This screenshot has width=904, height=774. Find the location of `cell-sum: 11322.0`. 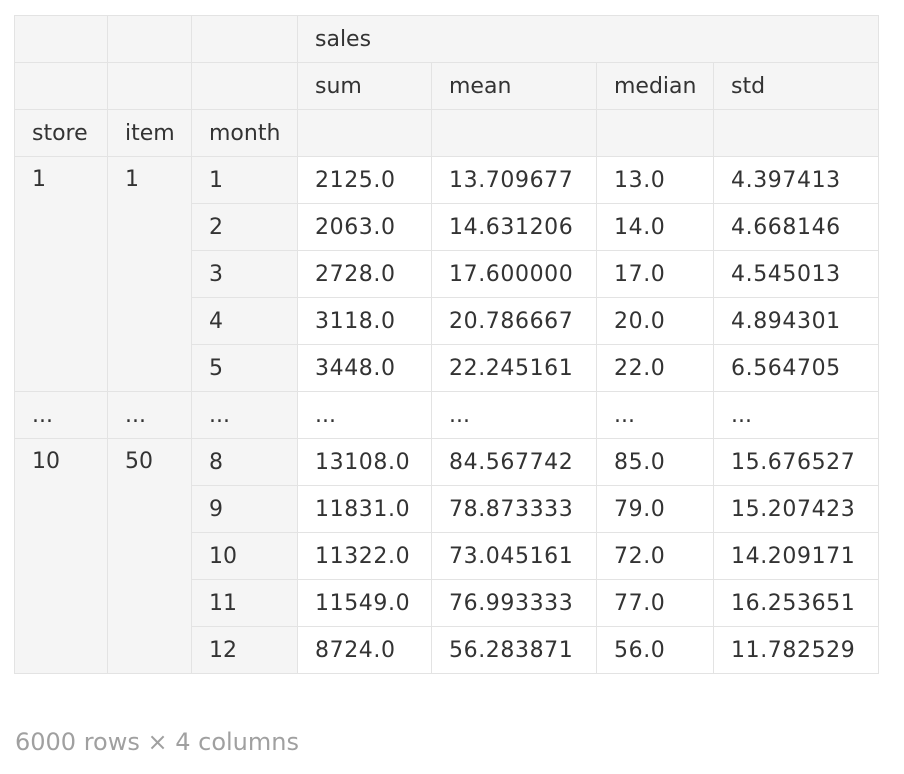

cell-sum: 11322.0 is located at coordinates (364, 556).